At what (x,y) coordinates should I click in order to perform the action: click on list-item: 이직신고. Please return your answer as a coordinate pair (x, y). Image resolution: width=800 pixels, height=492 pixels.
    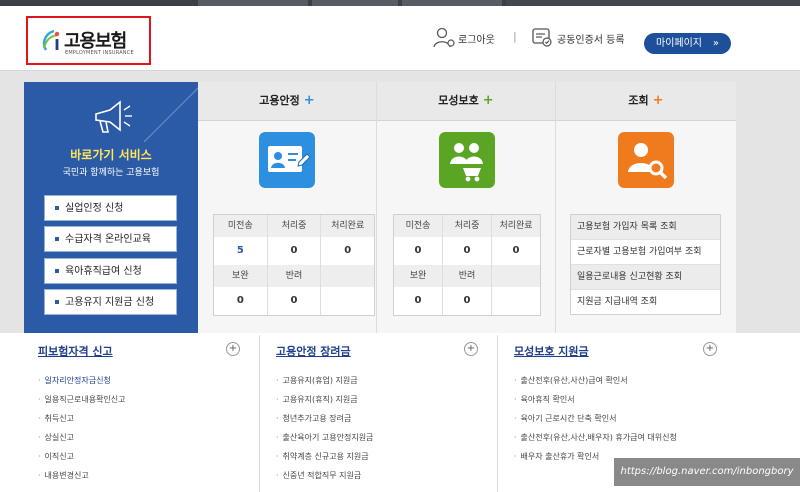
    Looking at the image, I should click on (82, 456).